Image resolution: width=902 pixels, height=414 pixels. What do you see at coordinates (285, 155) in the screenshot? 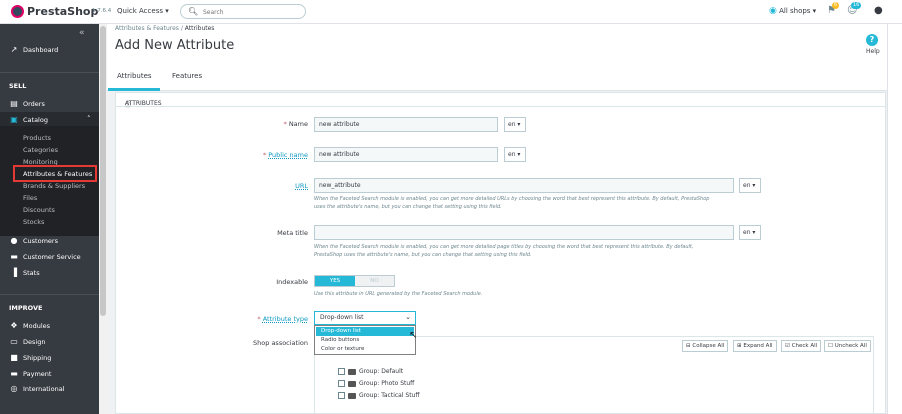
I see `public-name-label: * Public name` at bounding box center [285, 155].